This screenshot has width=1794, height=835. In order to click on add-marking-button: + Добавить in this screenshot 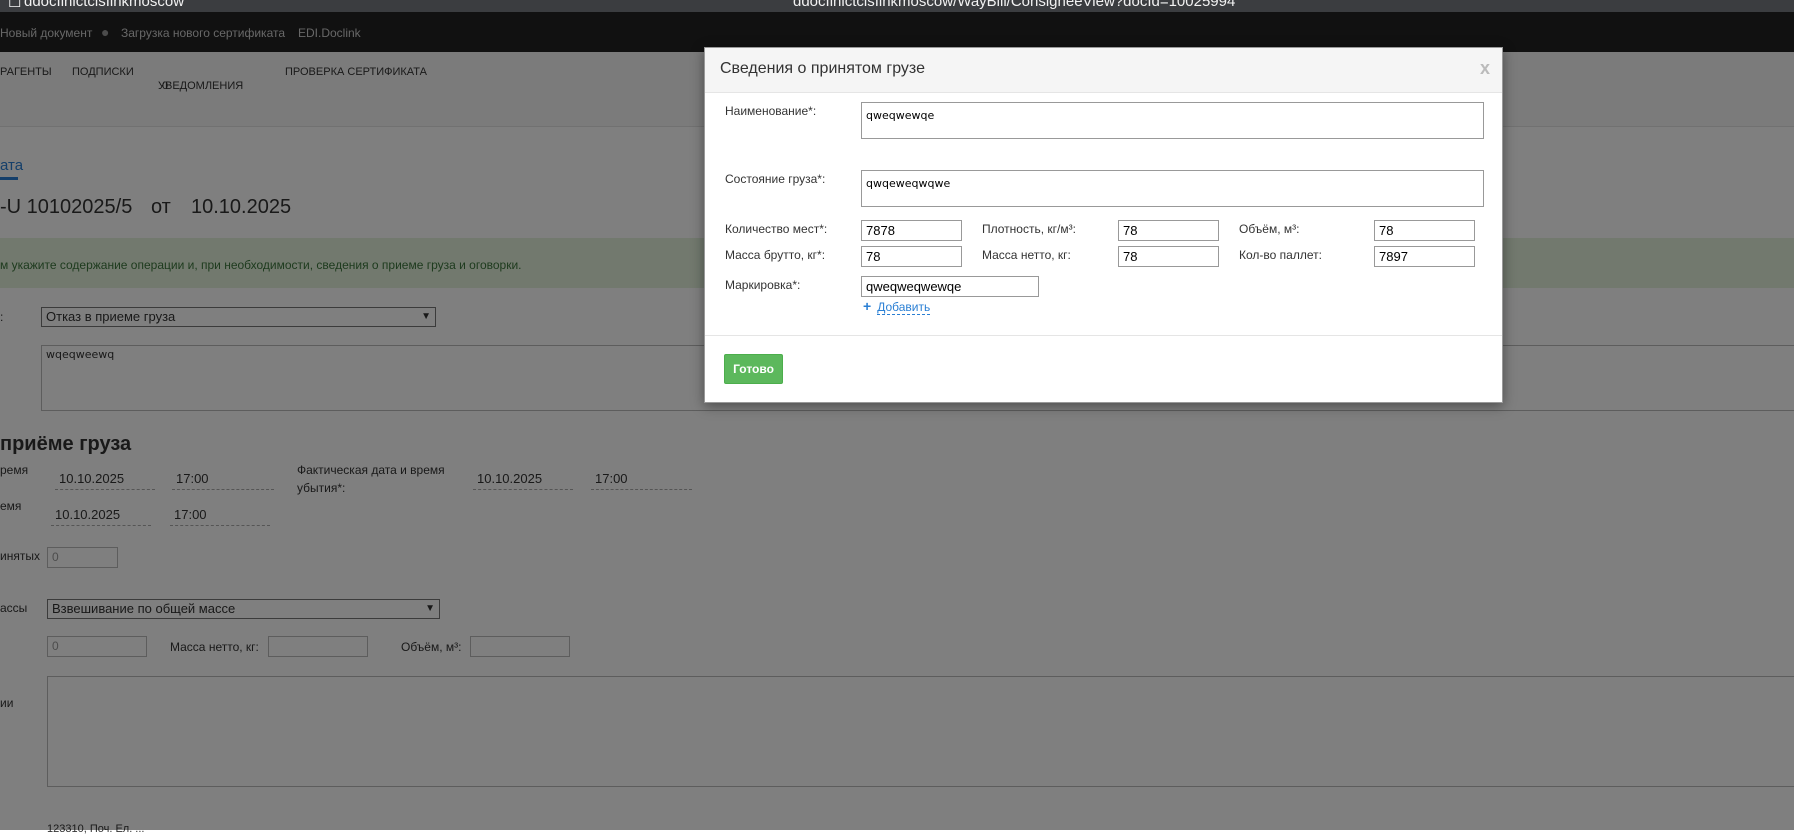, I will do `click(897, 306)`.